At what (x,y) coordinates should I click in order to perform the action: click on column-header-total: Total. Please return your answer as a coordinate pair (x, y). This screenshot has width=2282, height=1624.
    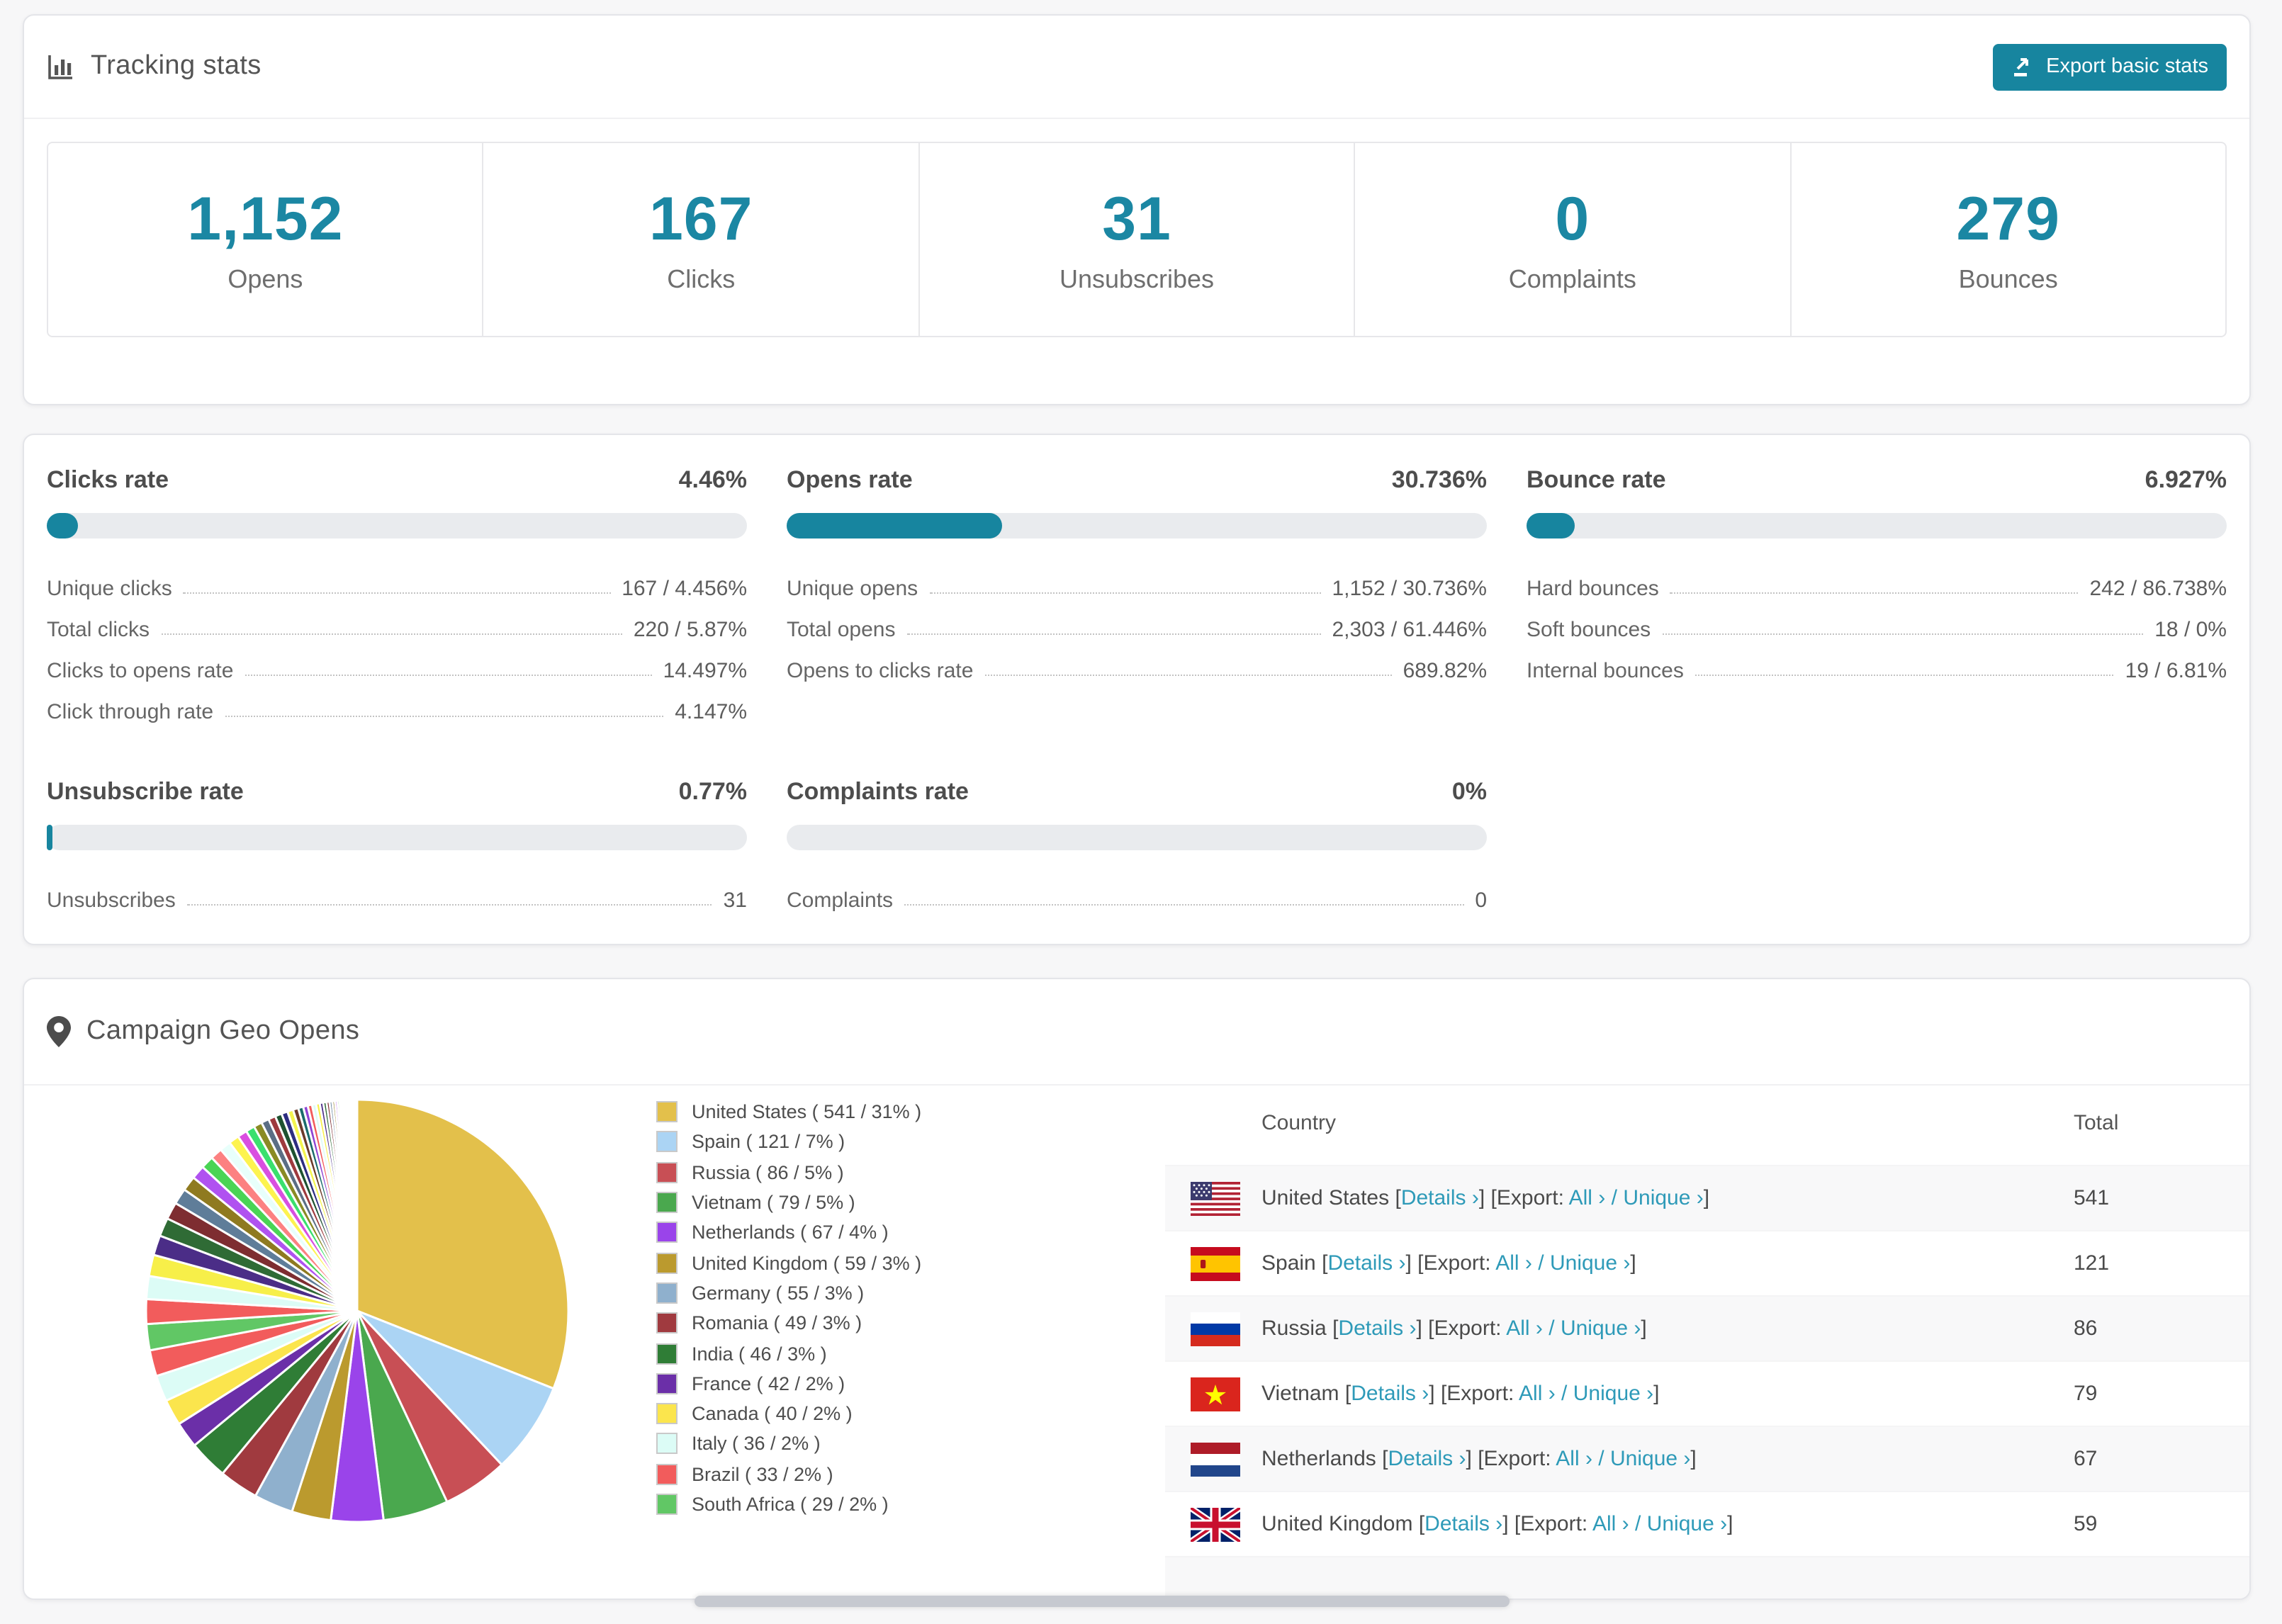
    Looking at the image, I should click on (2096, 1123).